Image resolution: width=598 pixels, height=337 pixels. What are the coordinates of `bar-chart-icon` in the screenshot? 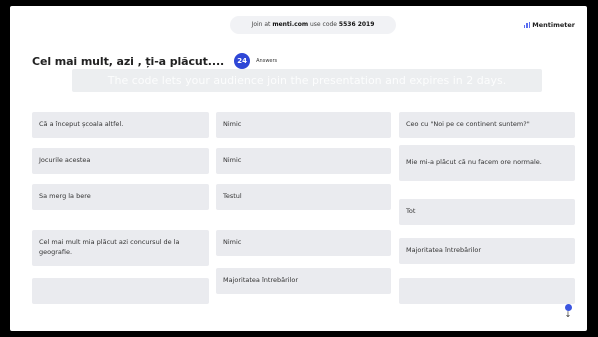 It's located at (527, 25).